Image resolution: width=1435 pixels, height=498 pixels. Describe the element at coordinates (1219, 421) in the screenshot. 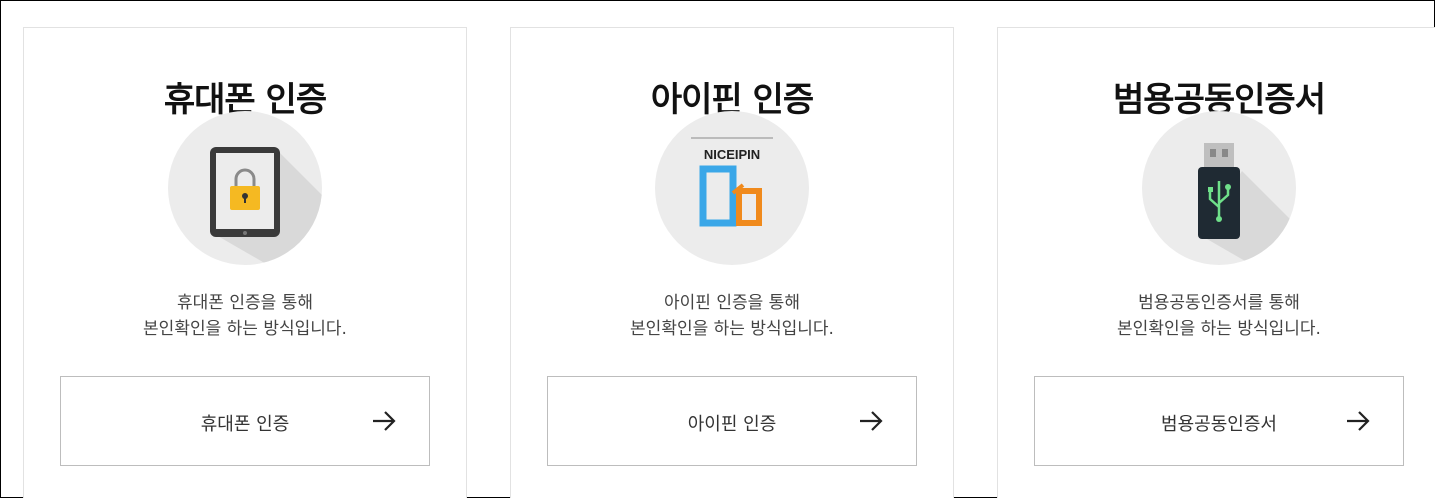

I see `certificate-auth-button: 범용공동인증서` at that location.